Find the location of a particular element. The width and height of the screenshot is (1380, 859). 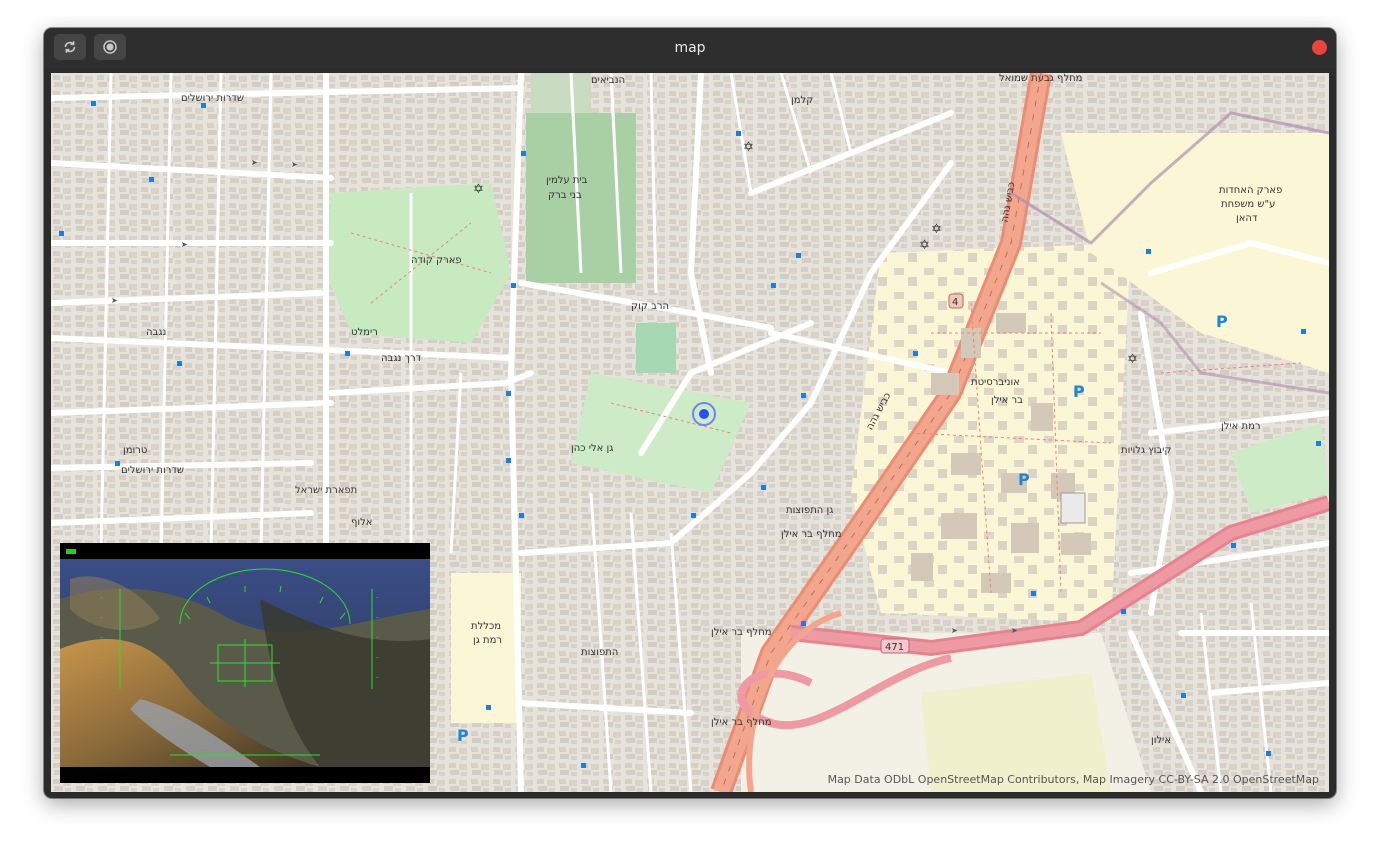

window-title: map is located at coordinates (690, 48).